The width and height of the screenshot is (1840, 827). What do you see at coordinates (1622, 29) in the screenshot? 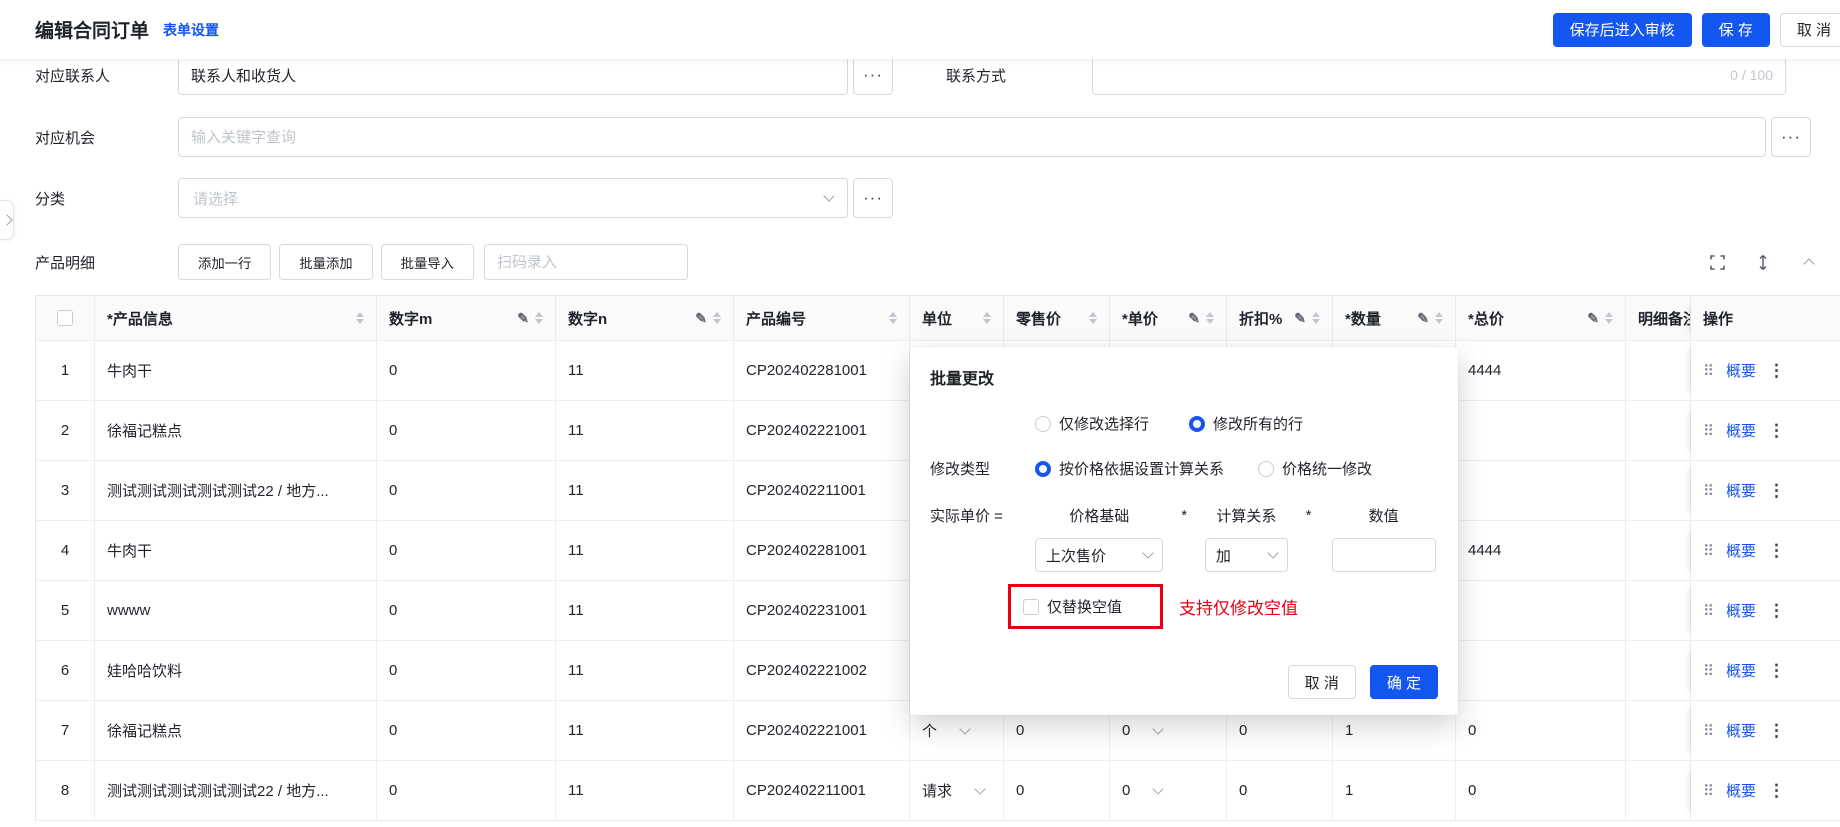
I see `save-and-review-button: 保存后进入审核` at bounding box center [1622, 29].